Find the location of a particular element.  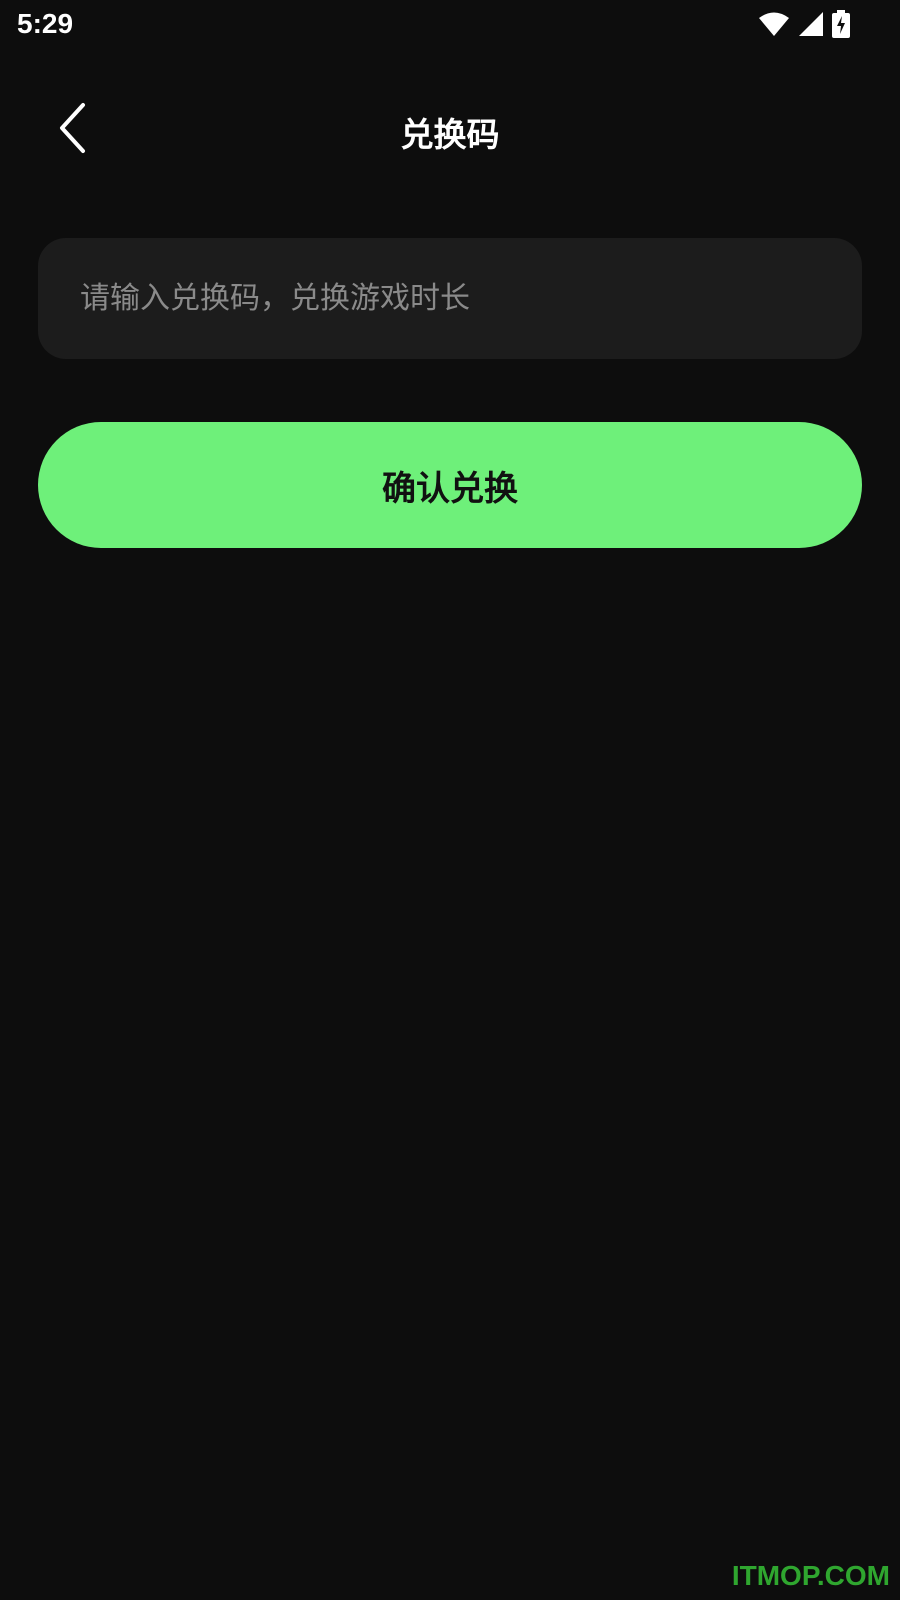

confirm-redeem-button: 确认兑换 is located at coordinates (450, 485).